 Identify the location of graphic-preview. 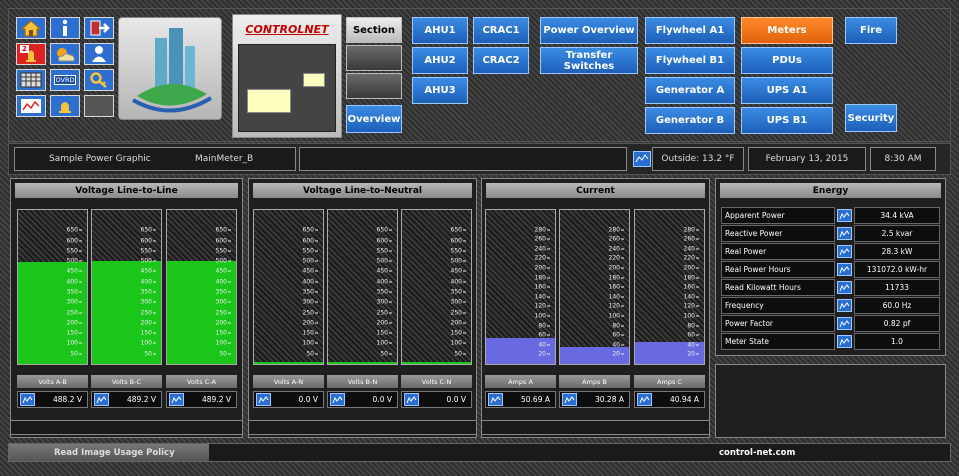
(287, 88).